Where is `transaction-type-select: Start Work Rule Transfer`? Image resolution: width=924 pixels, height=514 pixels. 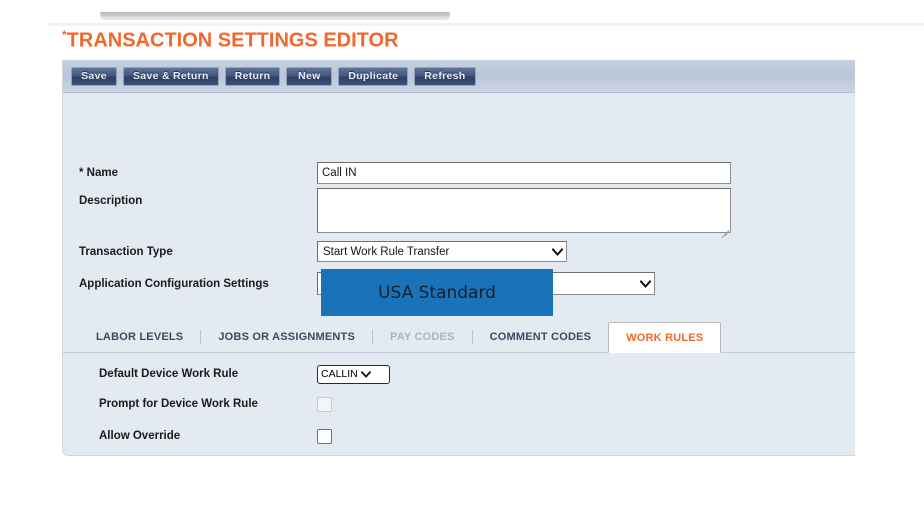
transaction-type-select: Start Work Rule Transfer is located at coordinates (442, 251).